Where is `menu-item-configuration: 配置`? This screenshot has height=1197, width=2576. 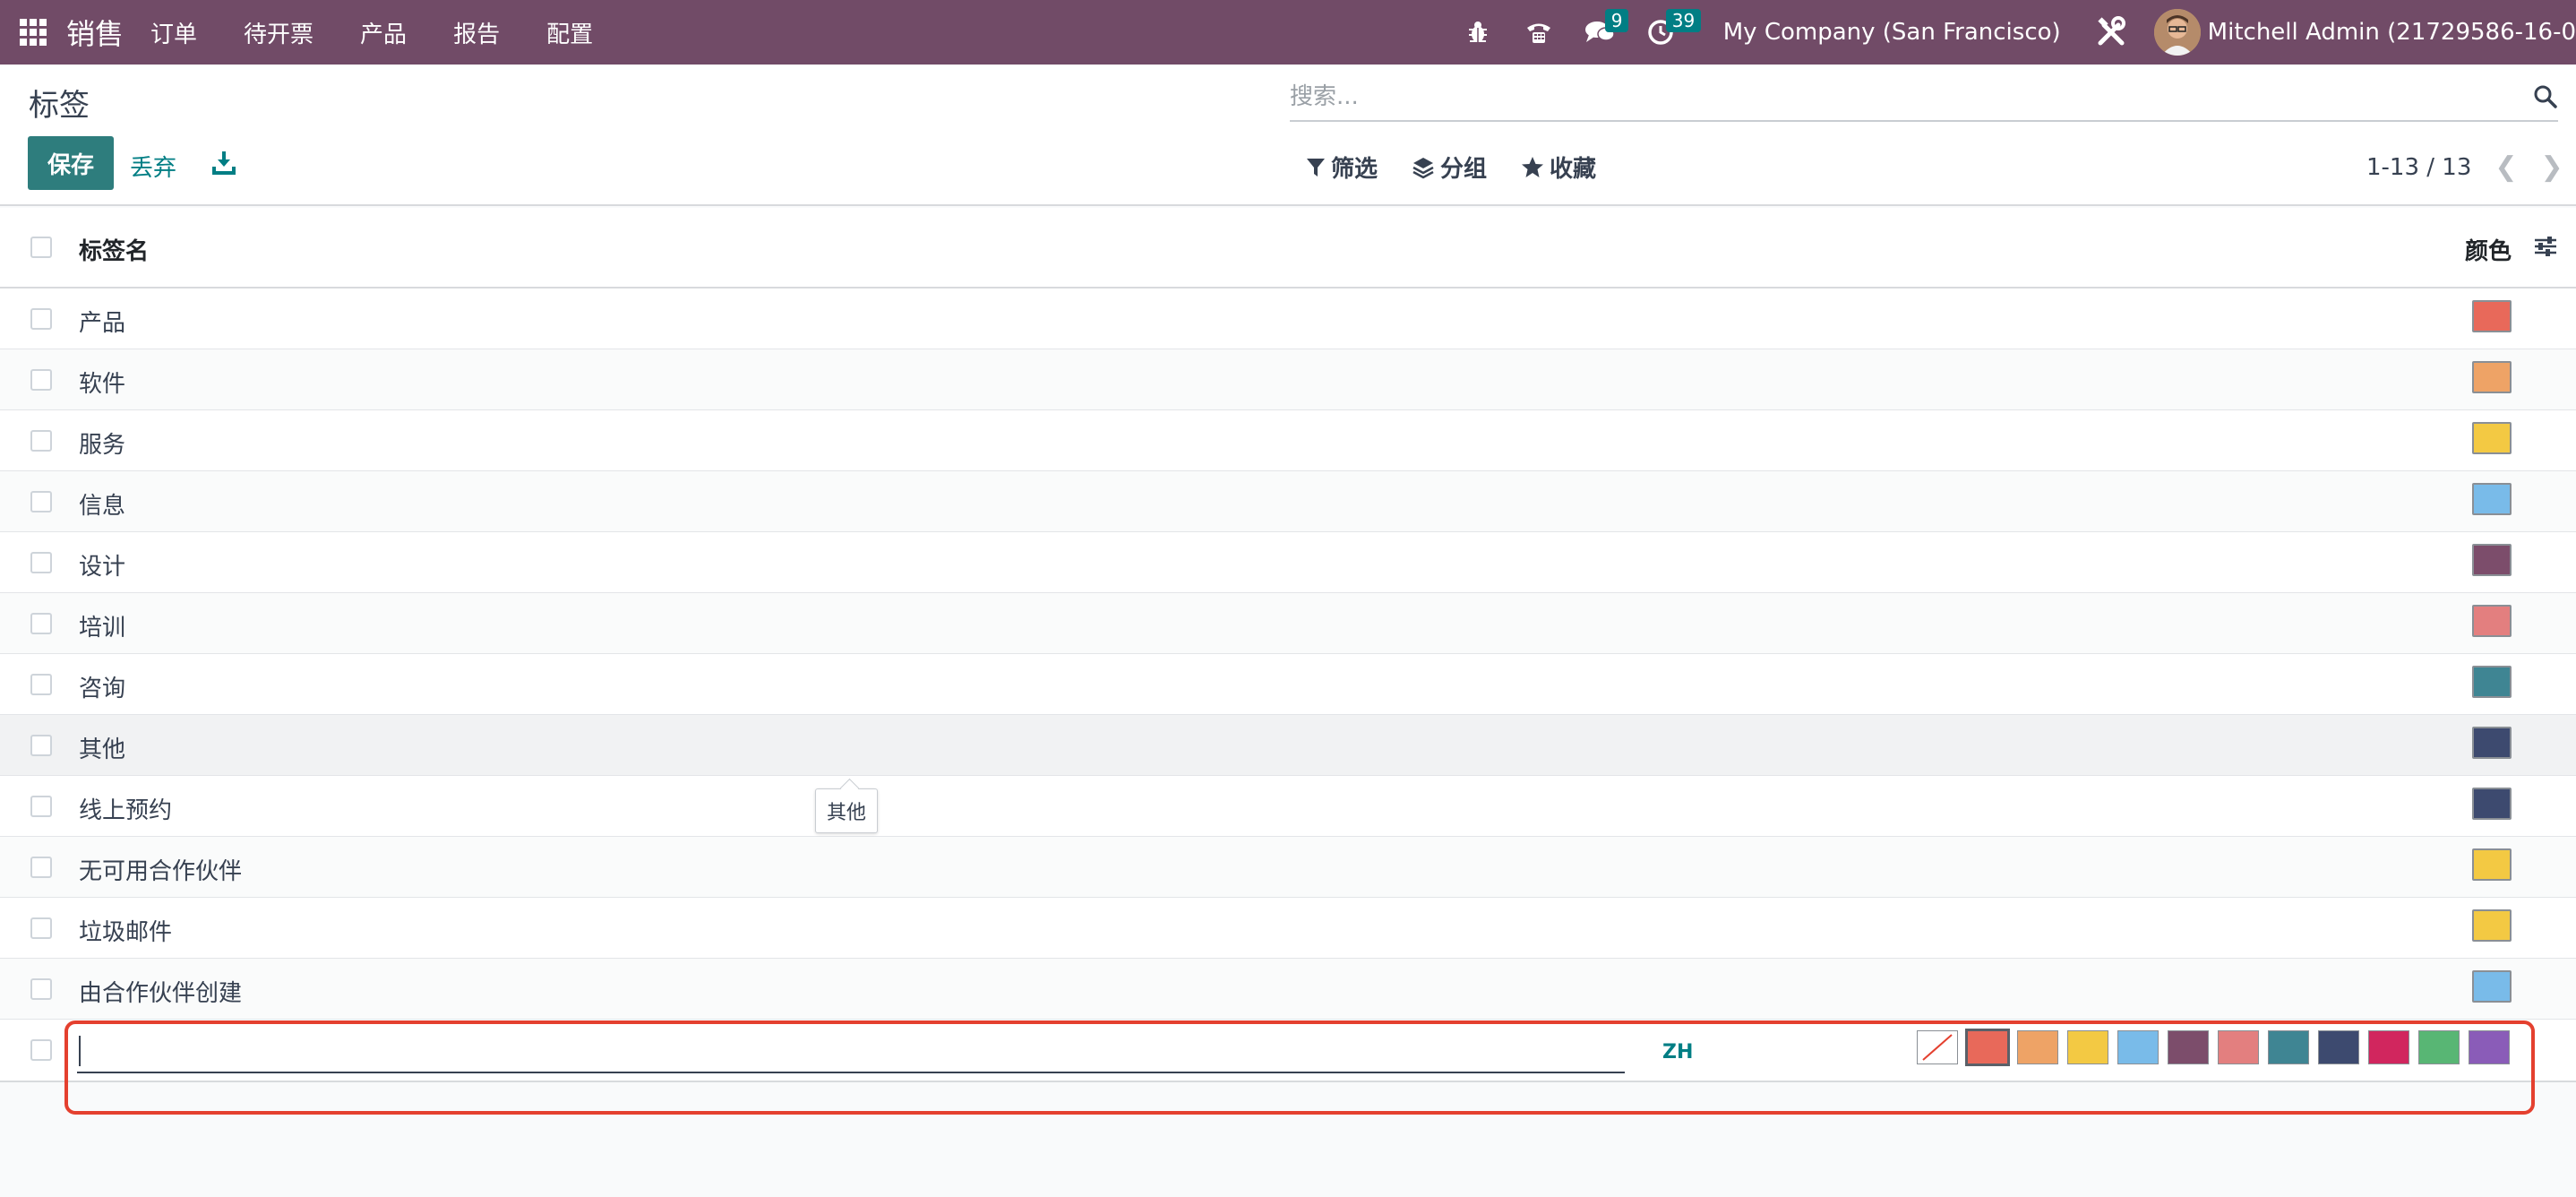 menu-item-configuration: 配置 is located at coordinates (569, 32).